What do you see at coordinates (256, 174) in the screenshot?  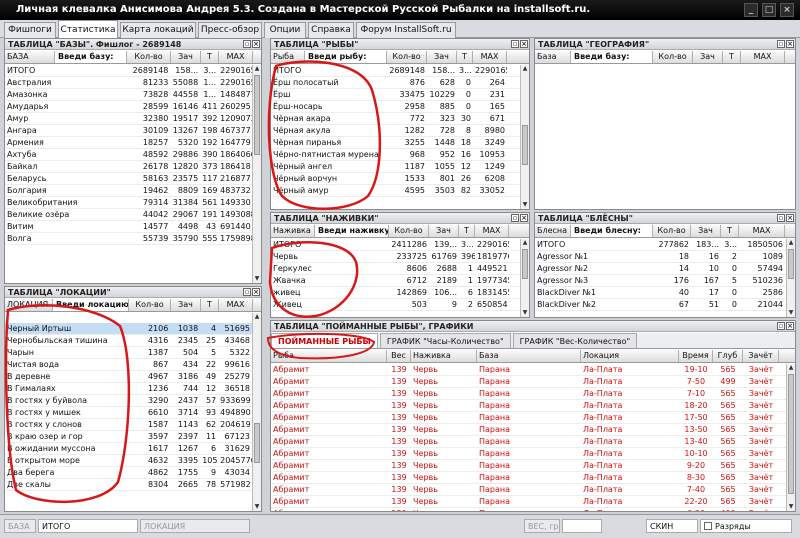 I see `bases-scrollbar: ▲ ▼` at bounding box center [256, 174].